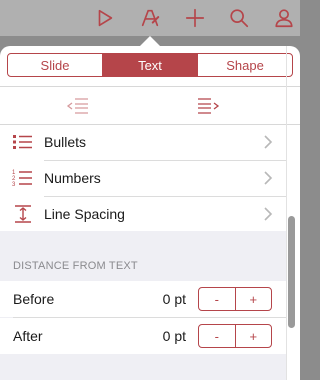  What do you see at coordinates (239, 18) in the screenshot?
I see `search-icon` at bounding box center [239, 18].